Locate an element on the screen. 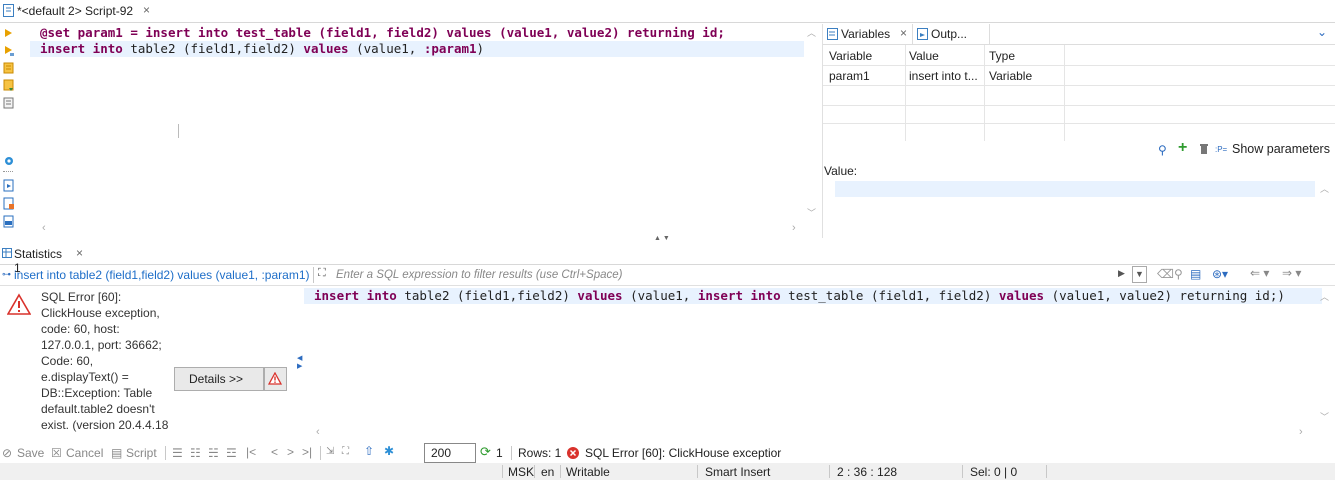  filter-history-dropdown: ▼ is located at coordinates (1139, 274).